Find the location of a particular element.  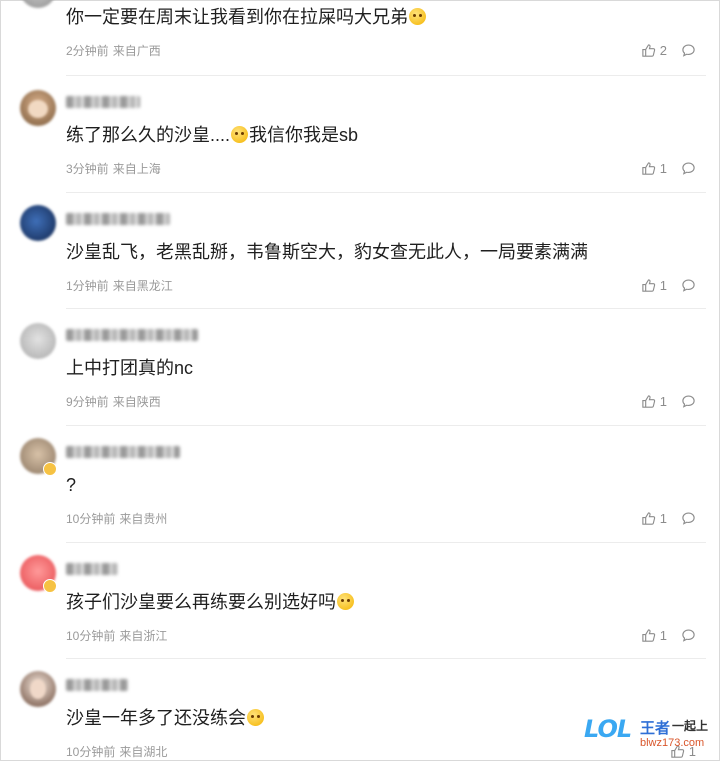

dizzy-emoji-icon is located at coordinates (255, 717).